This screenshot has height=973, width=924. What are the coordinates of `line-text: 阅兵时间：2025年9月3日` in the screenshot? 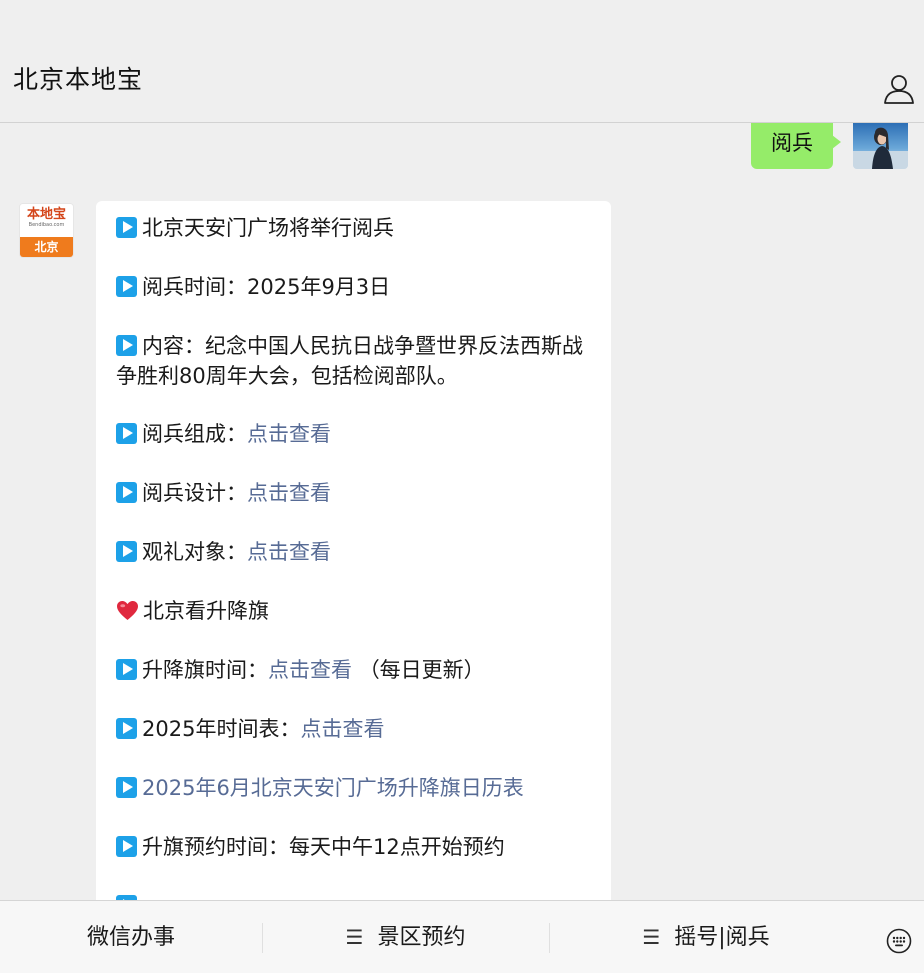 It's located at (266, 287).